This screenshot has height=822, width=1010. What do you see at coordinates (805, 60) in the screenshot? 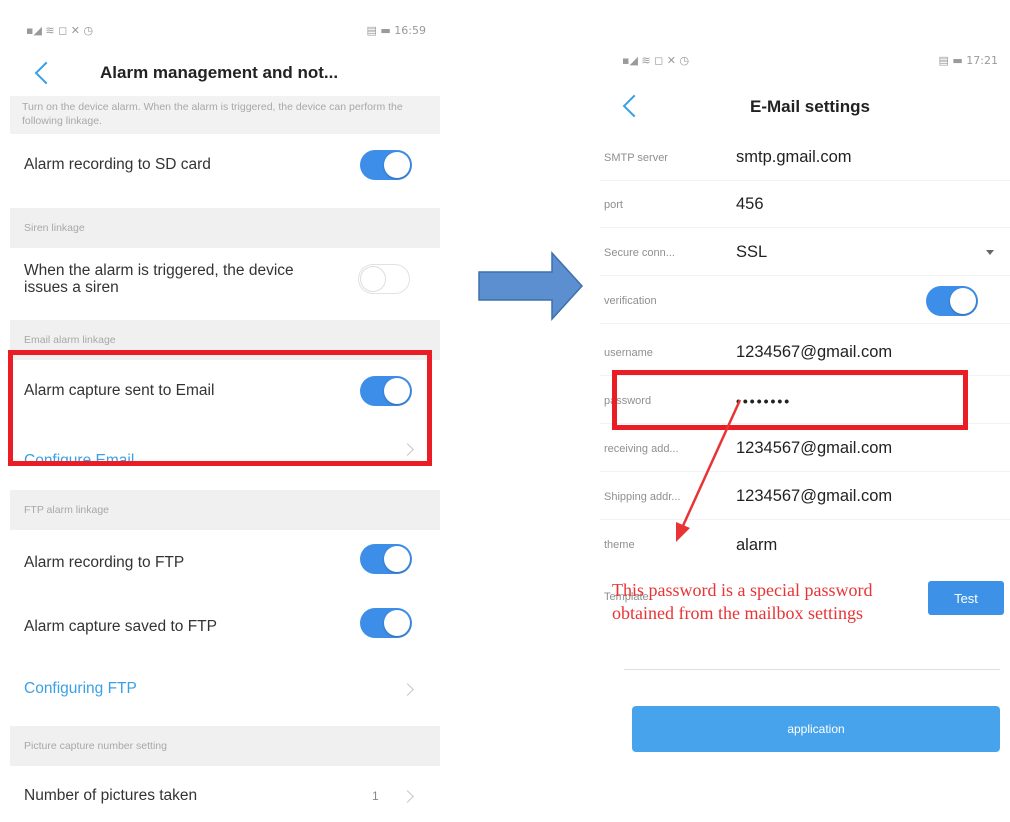
I see `status-bar: ▪◢ ≋ ◻ ✕ ◷ ▤ ▬ 17:21` at bounding box center [805, 60].